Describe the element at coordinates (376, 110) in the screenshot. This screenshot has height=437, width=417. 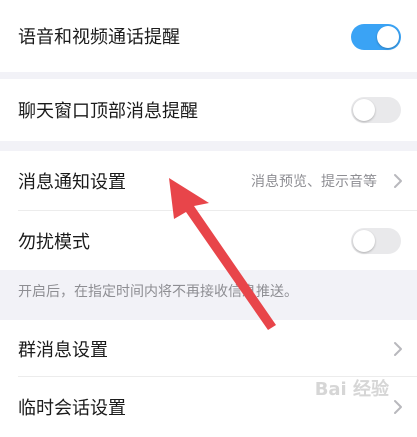
I see `chat-top-reminder-toggle` at that location.